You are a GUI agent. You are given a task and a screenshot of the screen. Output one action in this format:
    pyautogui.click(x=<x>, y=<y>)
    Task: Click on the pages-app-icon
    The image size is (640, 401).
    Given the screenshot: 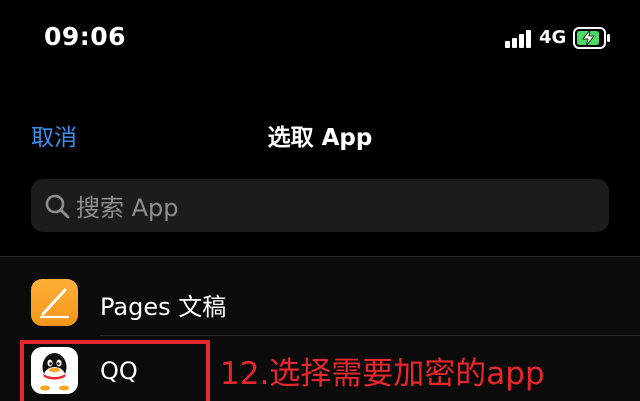 What is the action you would take?
    pyautogui.click(x=54, y=302)
    